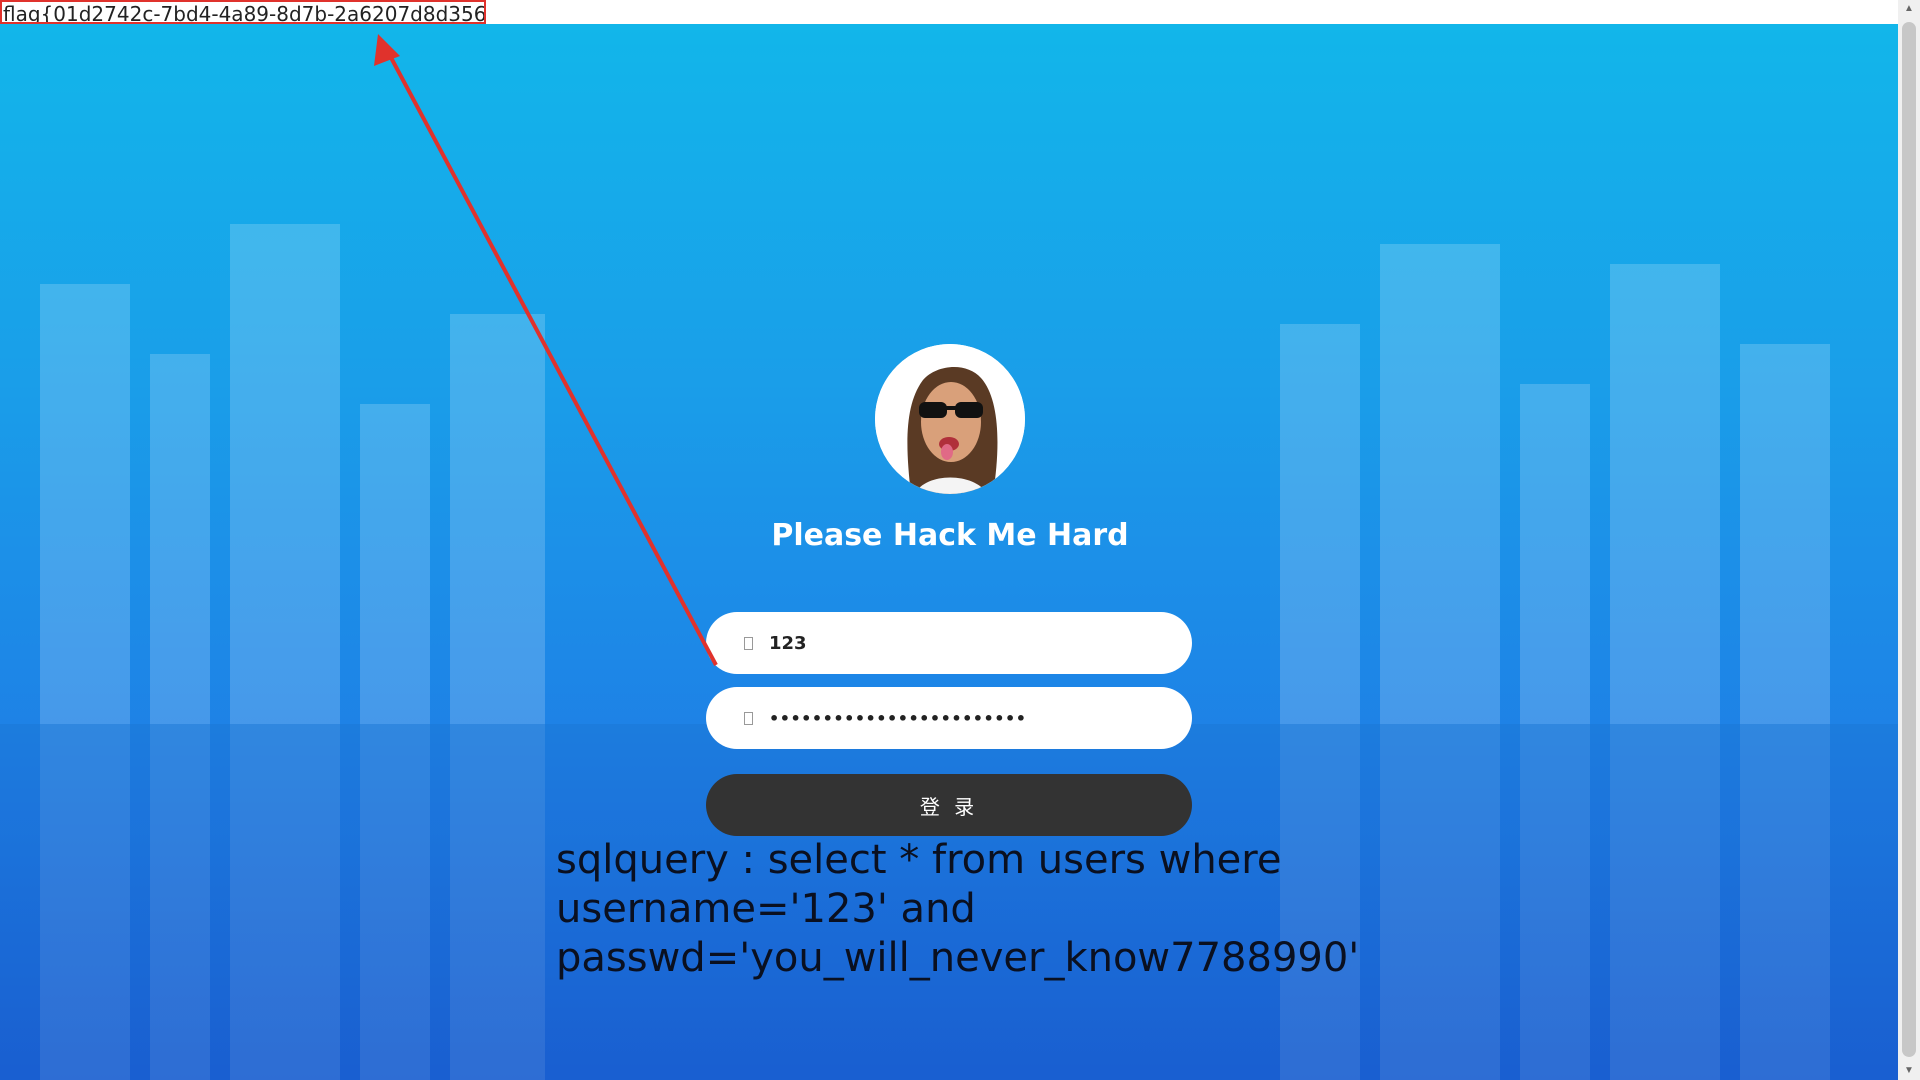  What do you see at coordinates (748, 643) in the screenshot?
I see `user-icon` at bounding box center [748, 643].